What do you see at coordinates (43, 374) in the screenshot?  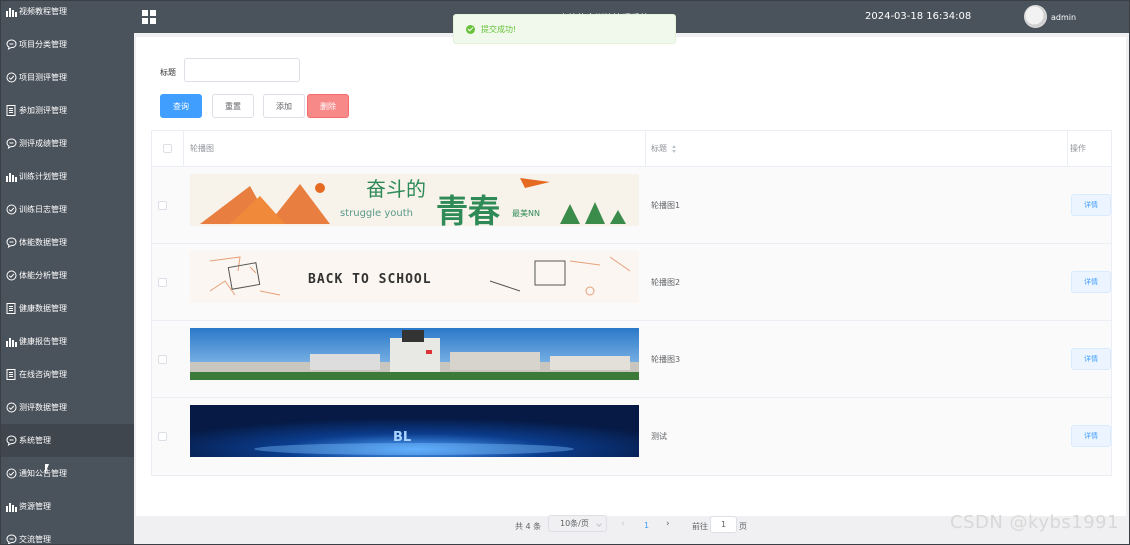 I see `sidebar-item-label: 在线咨询管理` at bounding box center [43, 374].